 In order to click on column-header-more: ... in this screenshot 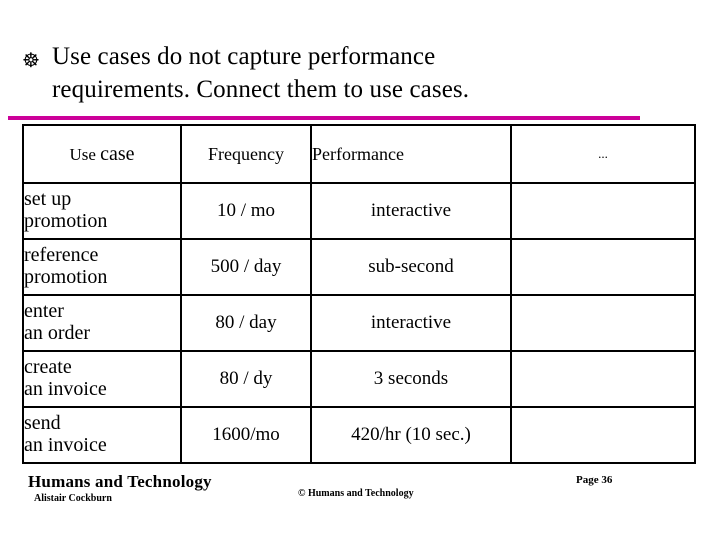, I will do `click(603, 154)`.